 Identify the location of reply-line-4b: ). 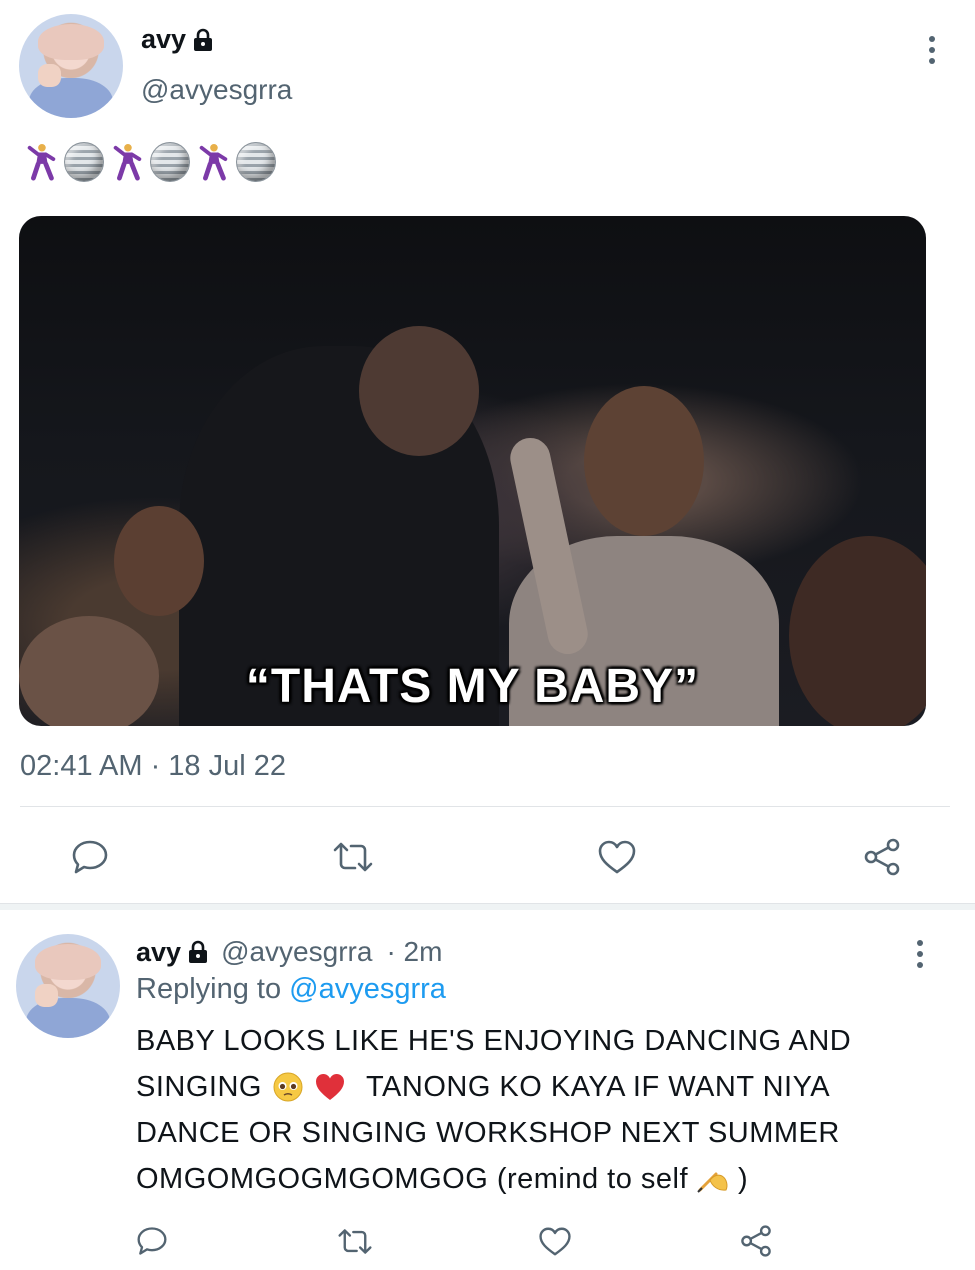
(743, 1179).